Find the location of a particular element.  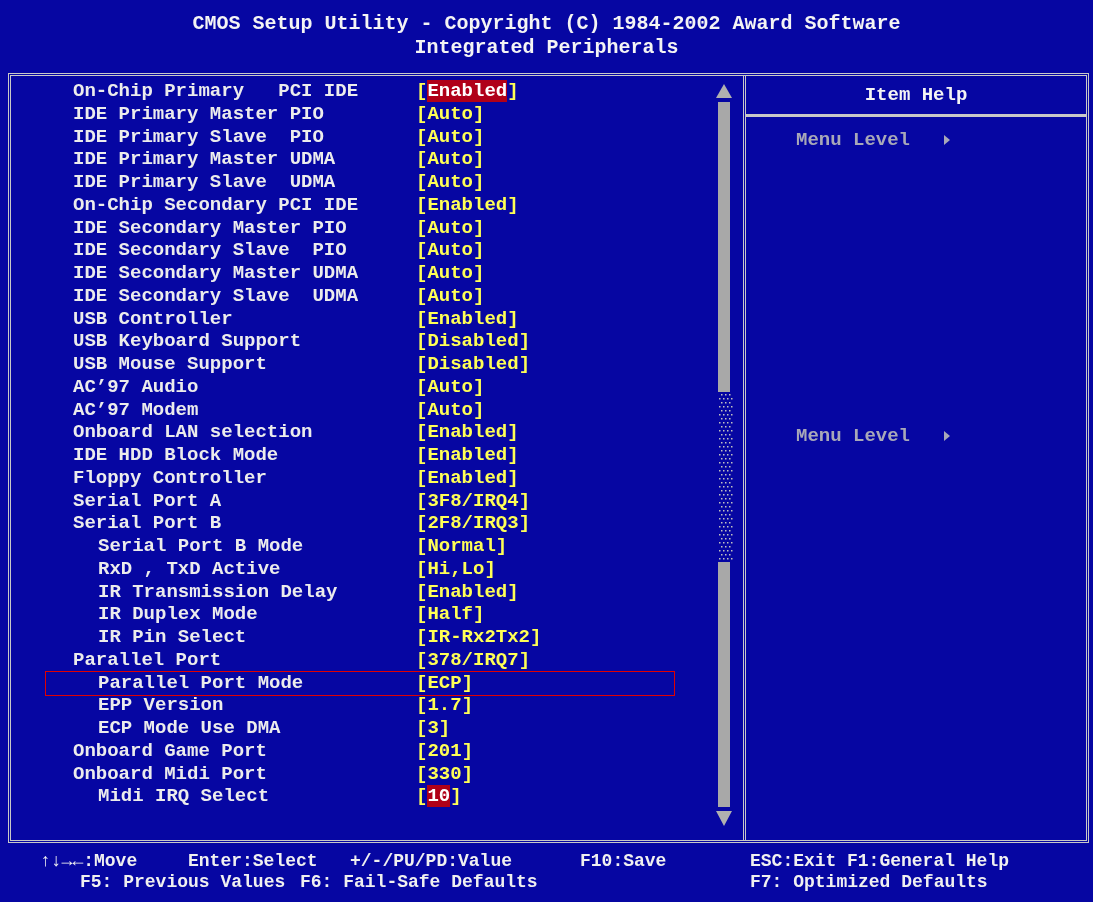

setting-label: IDE Secondary Slave PIO is located at coordinates (210, 250).